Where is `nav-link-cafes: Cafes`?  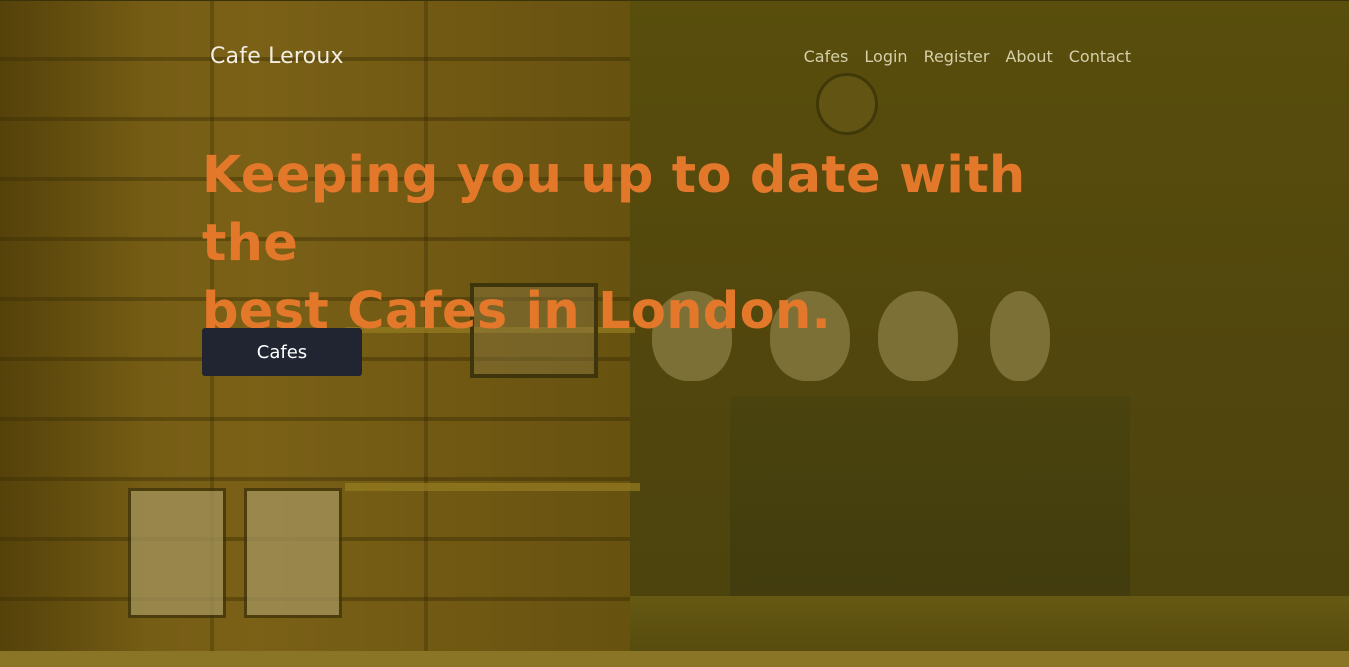 nav-link-cafes: Cafes is located at coordinates (826, 56).